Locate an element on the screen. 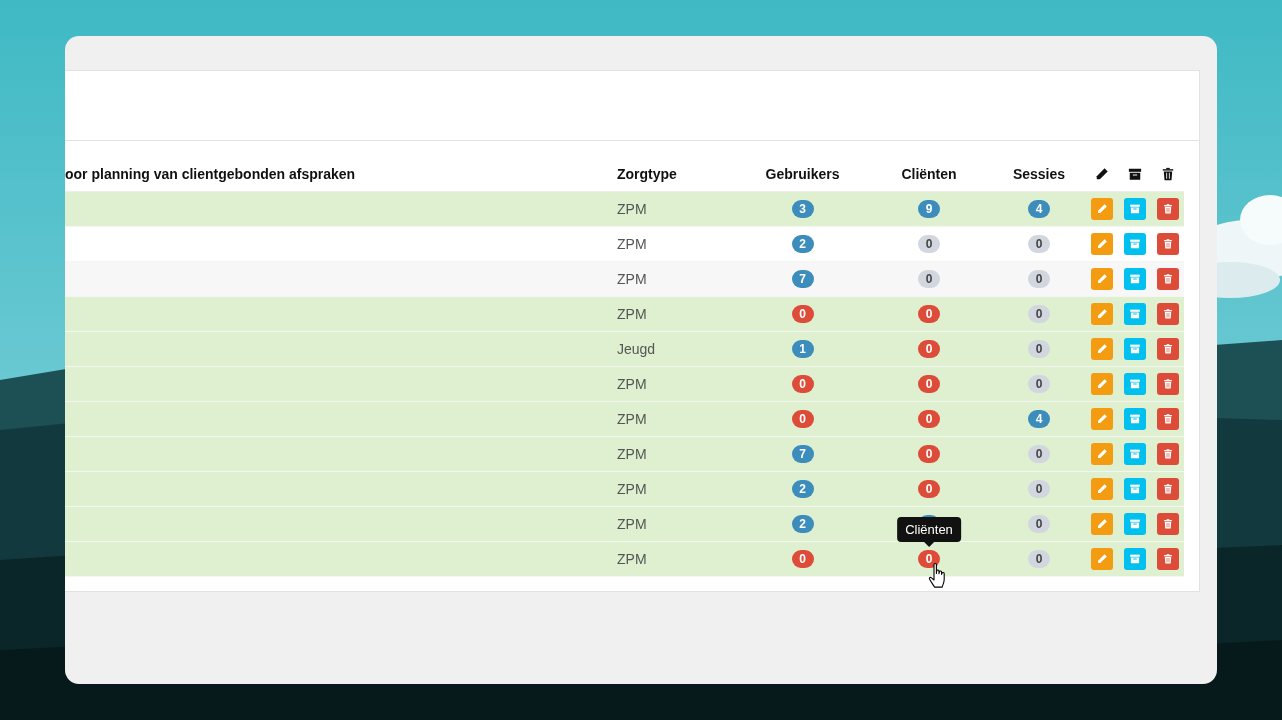 This screenshot has height=720, width=1282. trash-icon is located at coordinates (1167, 173).